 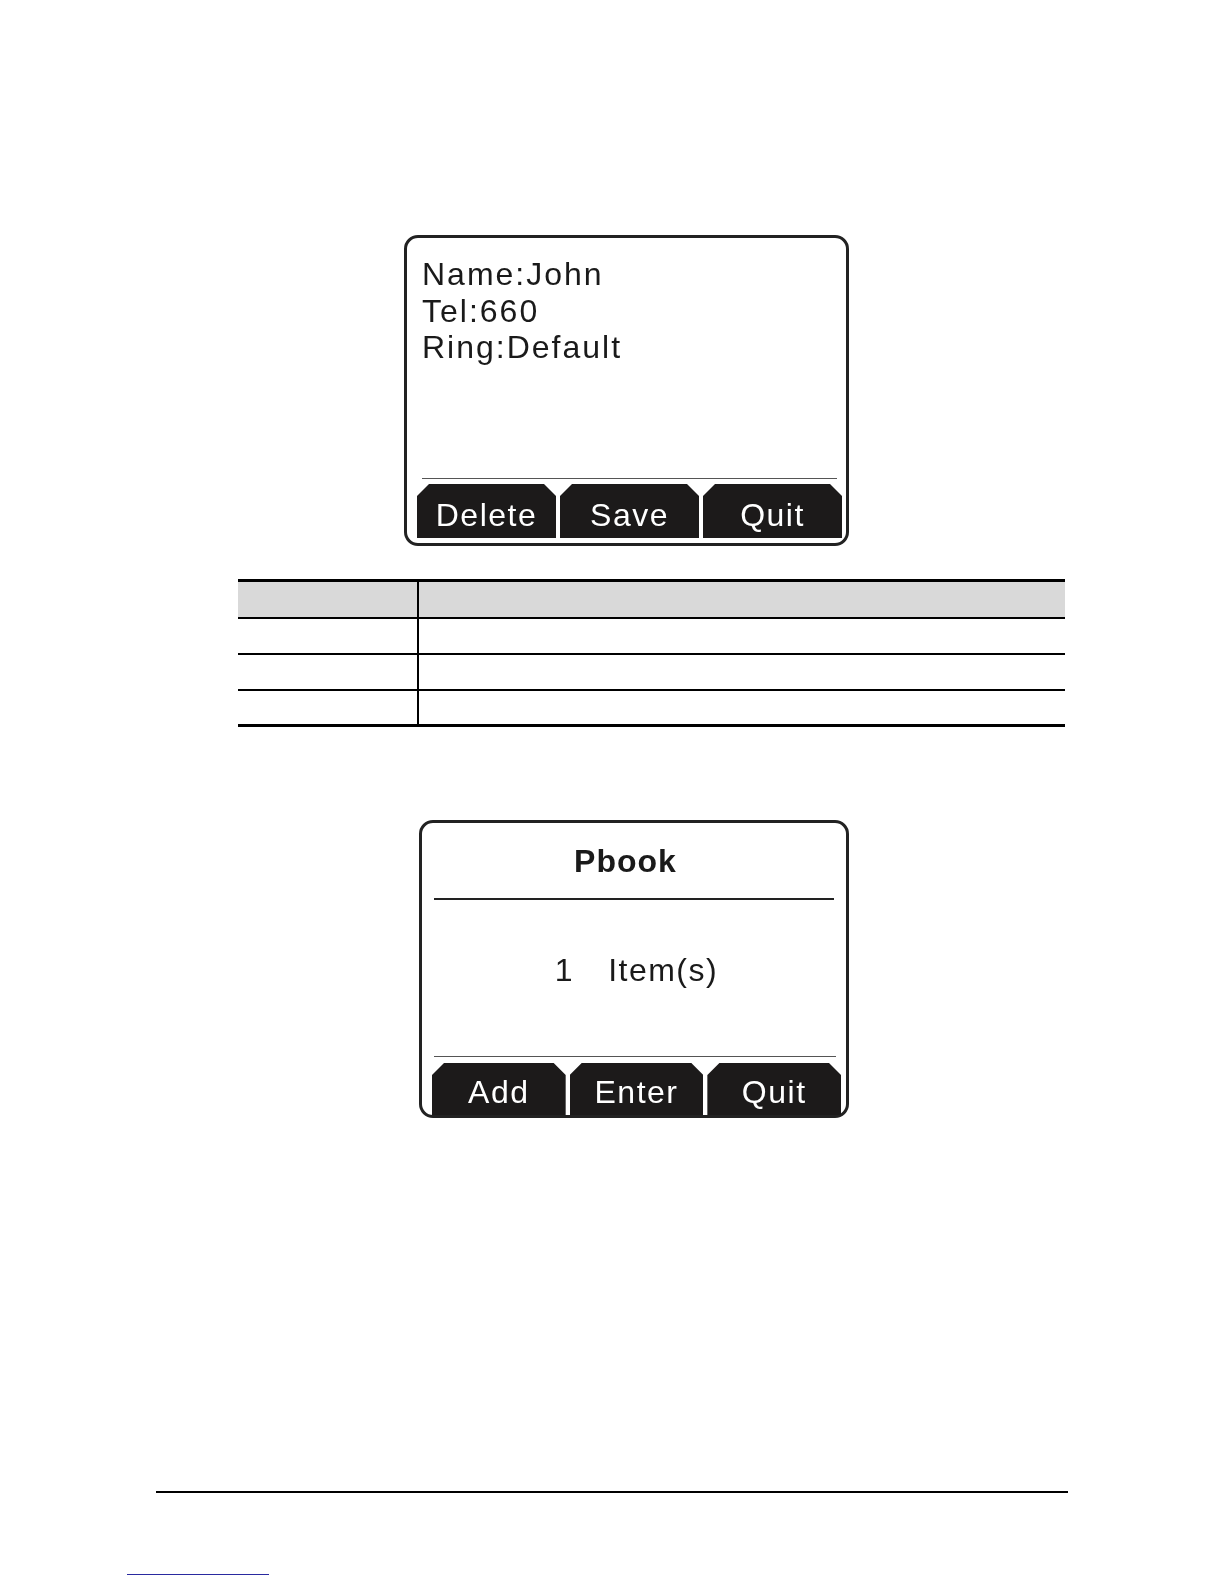 What do you see at coordinates (486, 511) in the screenshot?
I see `softkey-button: Delete` at bounding box center [486, 511].